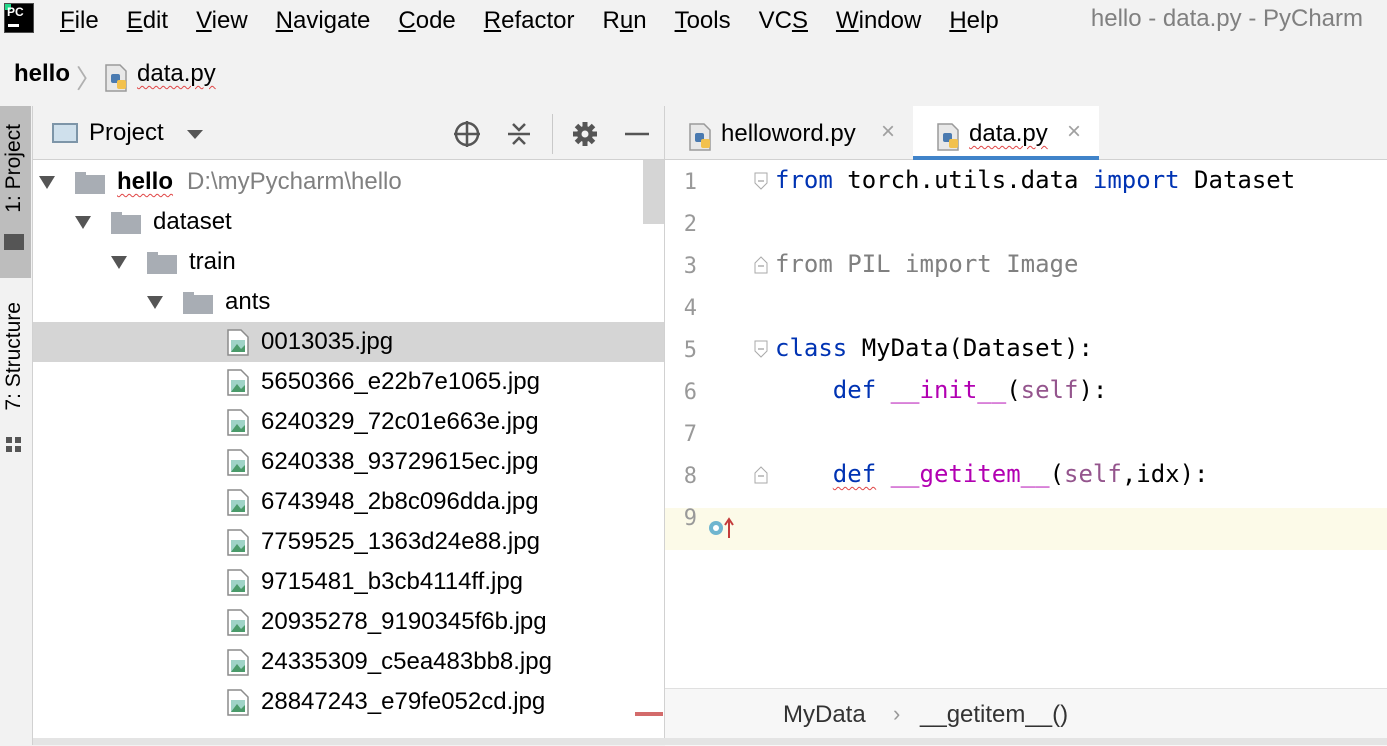  I want to click on tree-file-row: 28847243_e79fe052cd.jpg, so click(348, 702).